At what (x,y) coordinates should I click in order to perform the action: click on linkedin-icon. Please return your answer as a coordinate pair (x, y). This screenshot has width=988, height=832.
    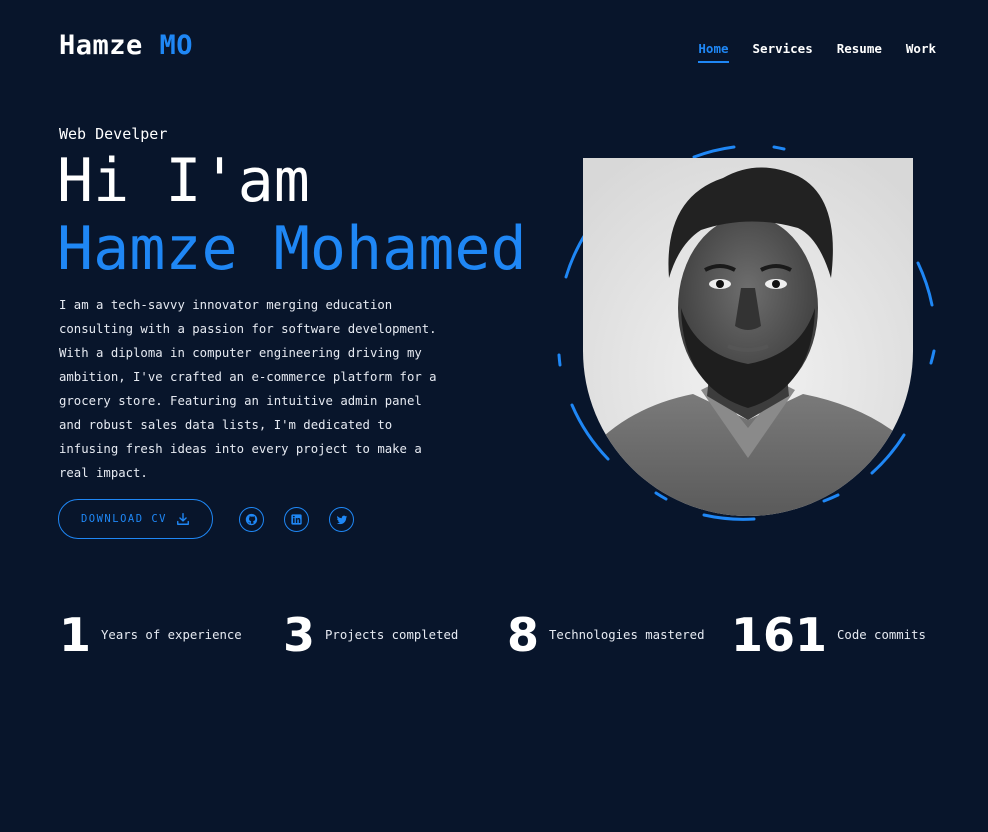
    Looking at the image, I should click on (296, 519).